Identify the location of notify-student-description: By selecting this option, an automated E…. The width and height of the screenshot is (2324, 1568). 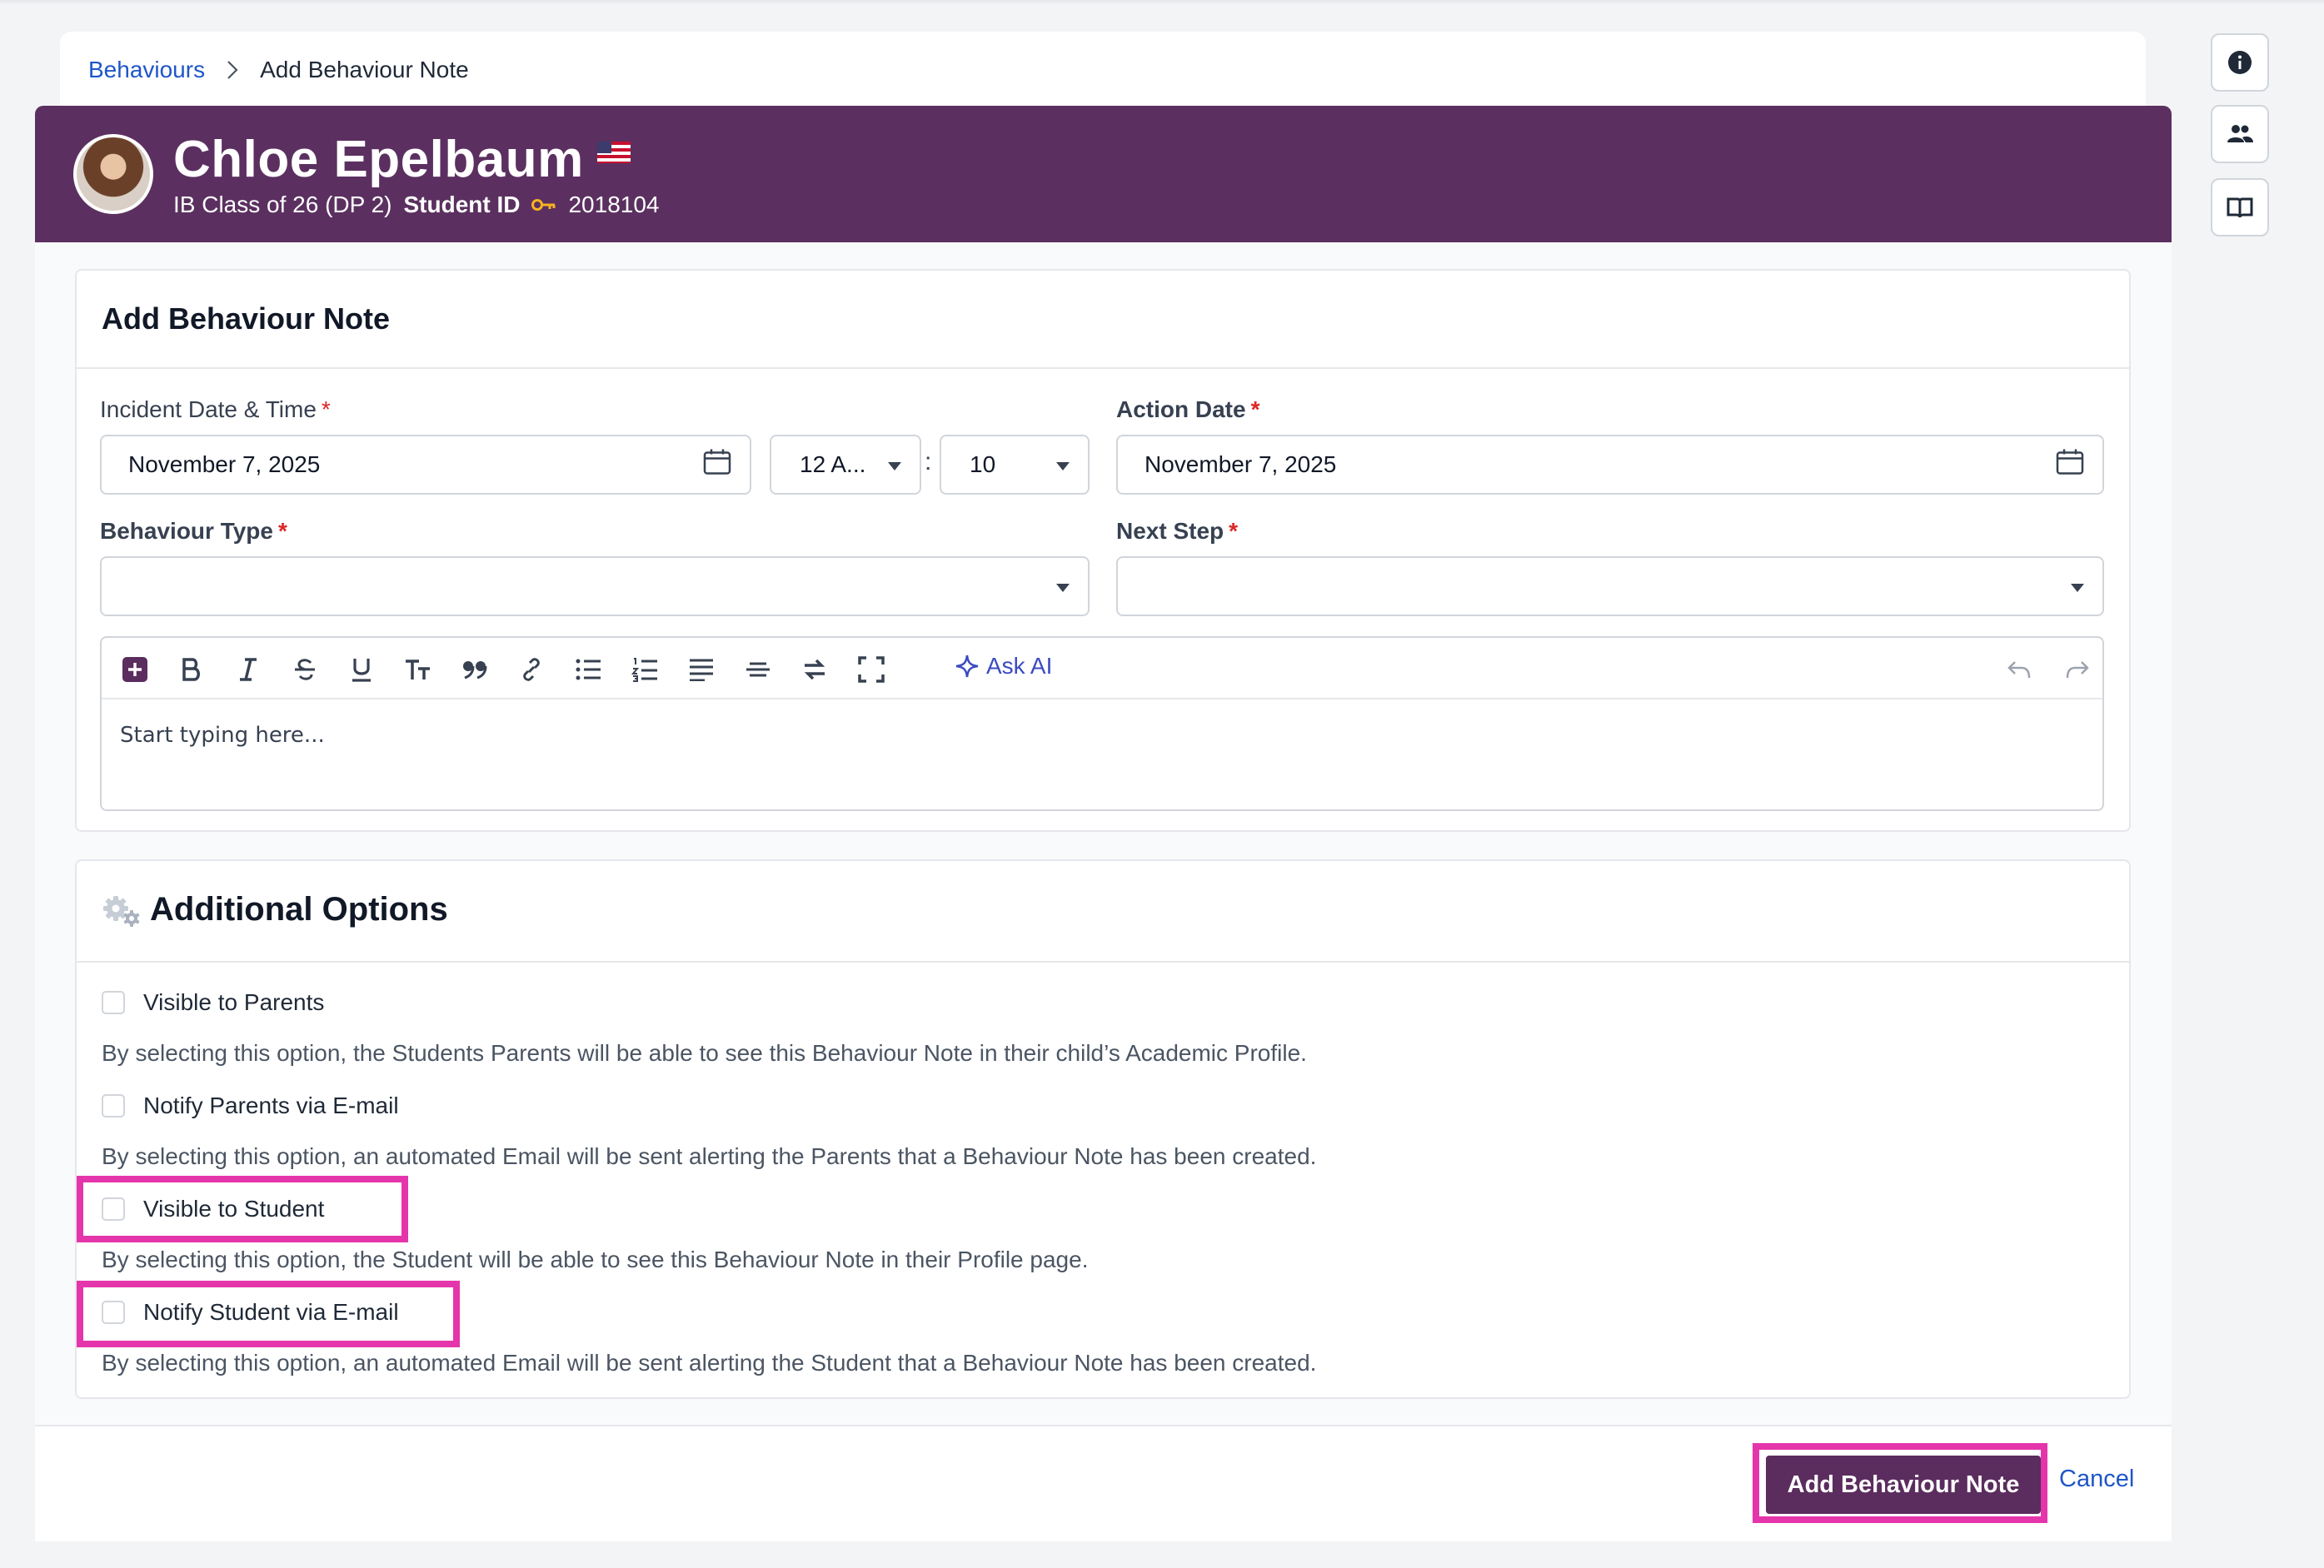
(709, 1363).